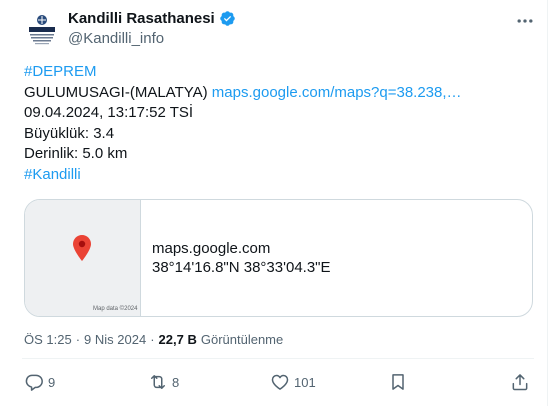 This screenshot has width=550, height=406. What do you see at coordinates (115, 339) in the screenshot?
I see `tweet-date: 9 Nis 2024` at bounding box center [115, 339].